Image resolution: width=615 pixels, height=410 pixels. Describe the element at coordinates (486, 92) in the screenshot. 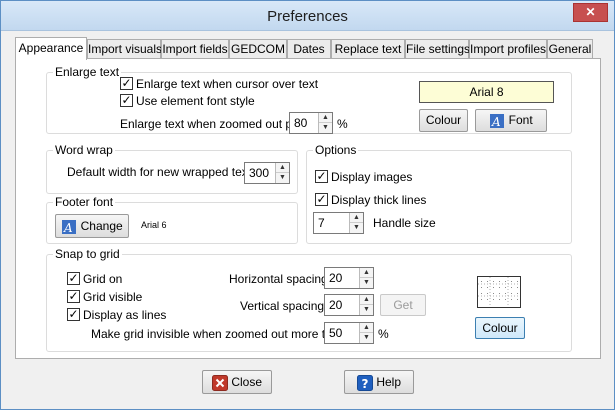

I see `font-preview-box: Arial 8` at that location.